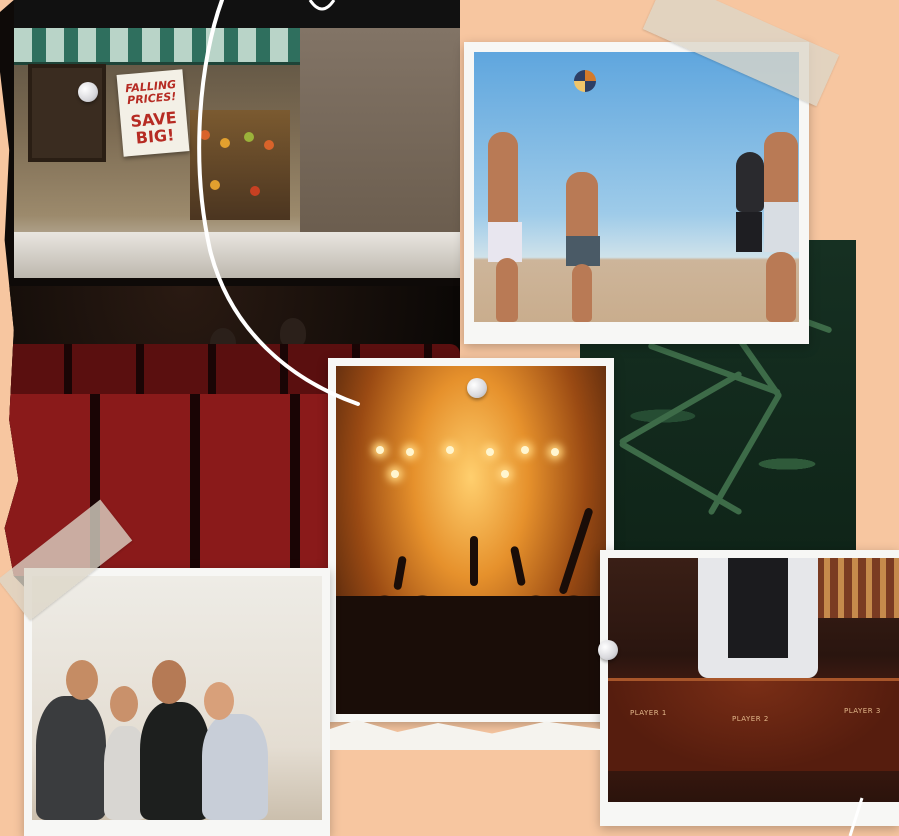  I want to click on produce-stand, so click(240, 165).